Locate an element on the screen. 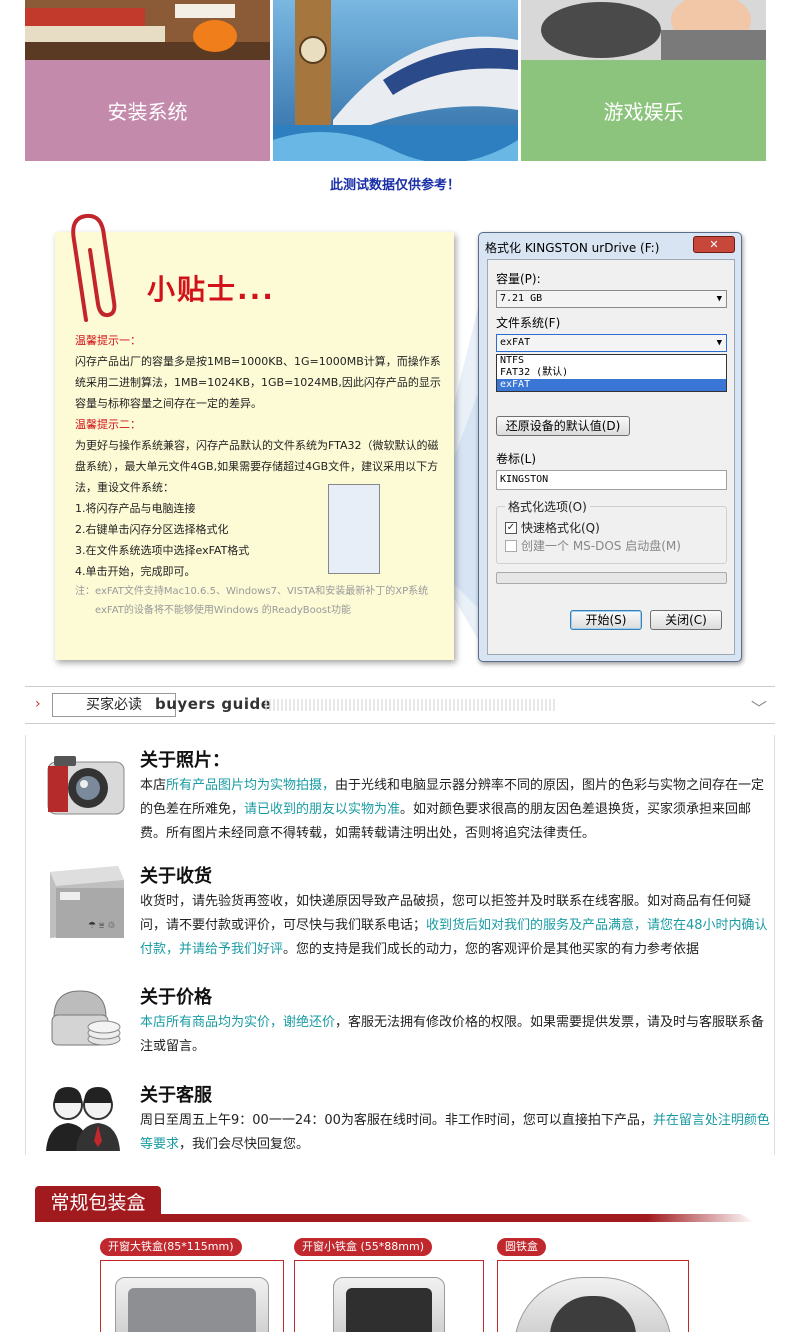 The height and width of the screenshot is (1332, 790). coin-purse-icon is located at coordinates (86, 1018).